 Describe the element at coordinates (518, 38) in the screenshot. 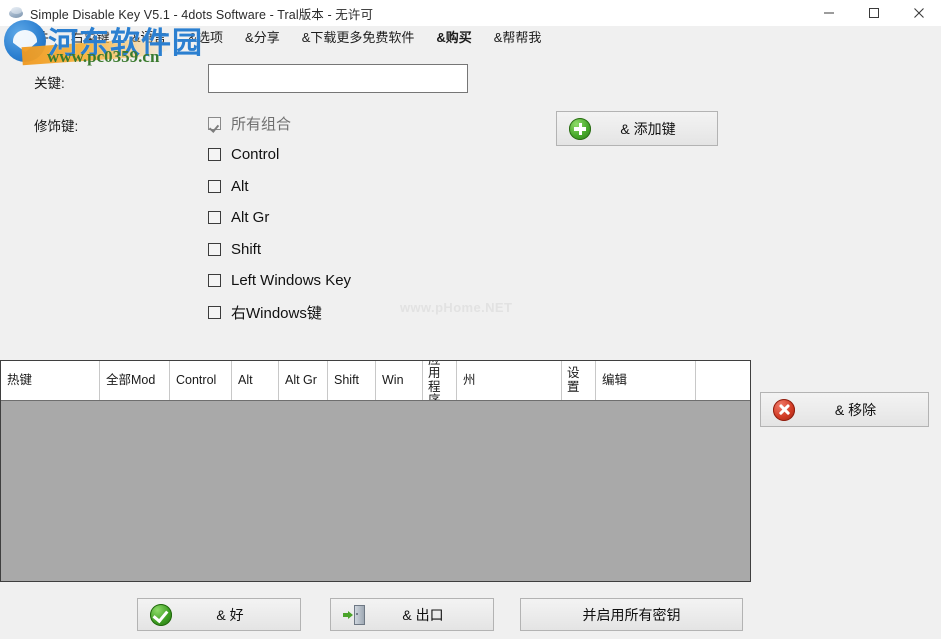

I see `menu-item-7: &帮帮我` at that location.